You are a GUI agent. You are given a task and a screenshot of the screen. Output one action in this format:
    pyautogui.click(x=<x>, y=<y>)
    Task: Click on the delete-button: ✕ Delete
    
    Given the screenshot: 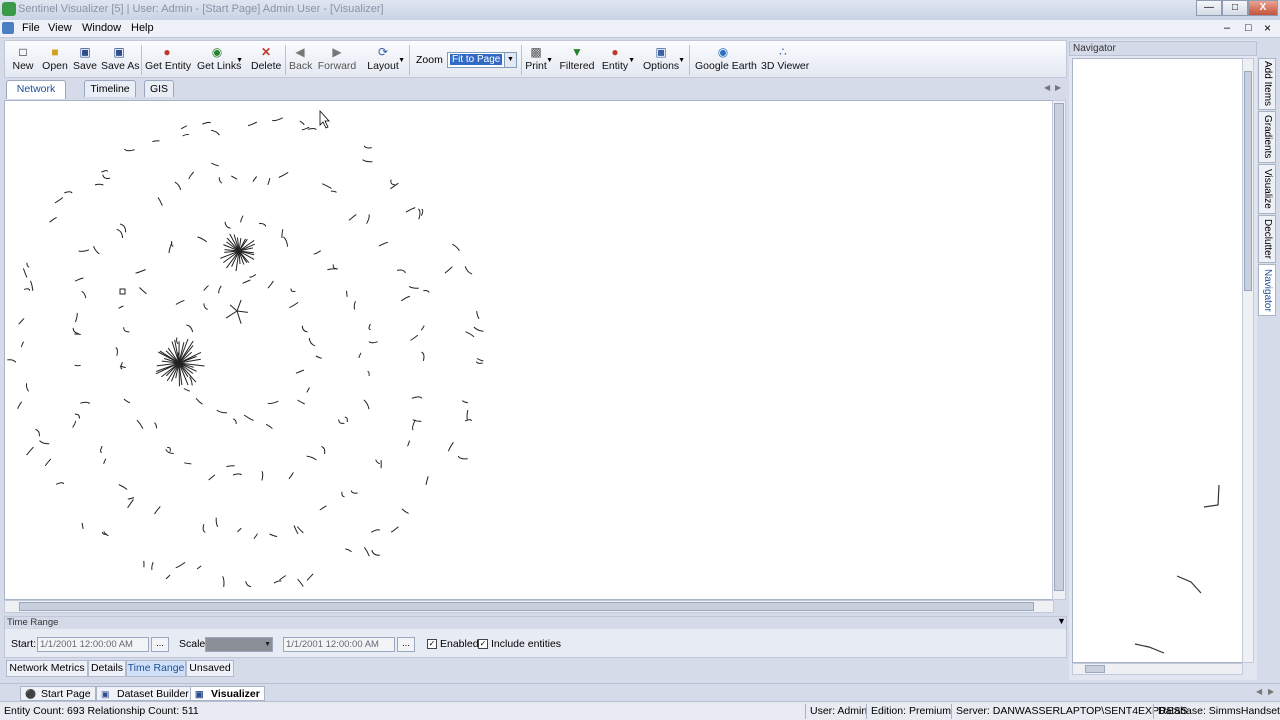 What is the action you would take?
    pyautogui.click(x=266, y=60)
    